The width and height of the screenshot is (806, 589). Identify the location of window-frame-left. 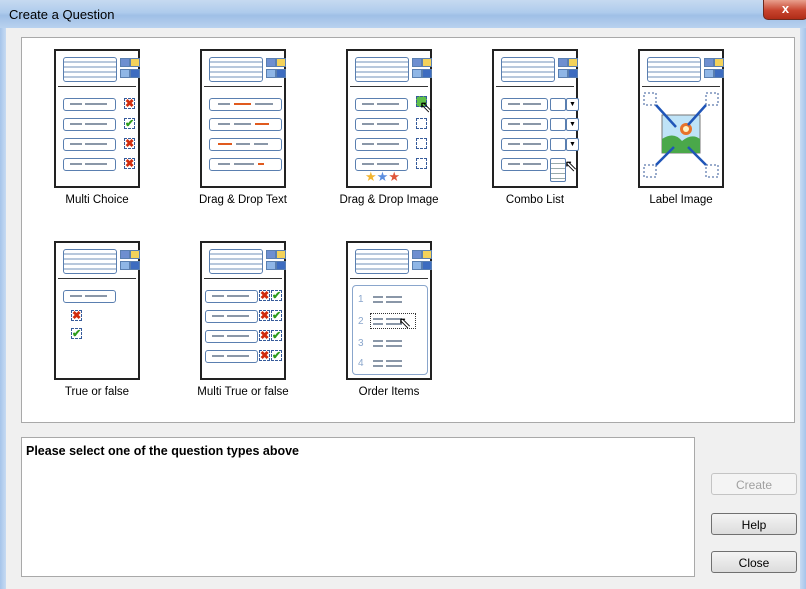
(3, 308).